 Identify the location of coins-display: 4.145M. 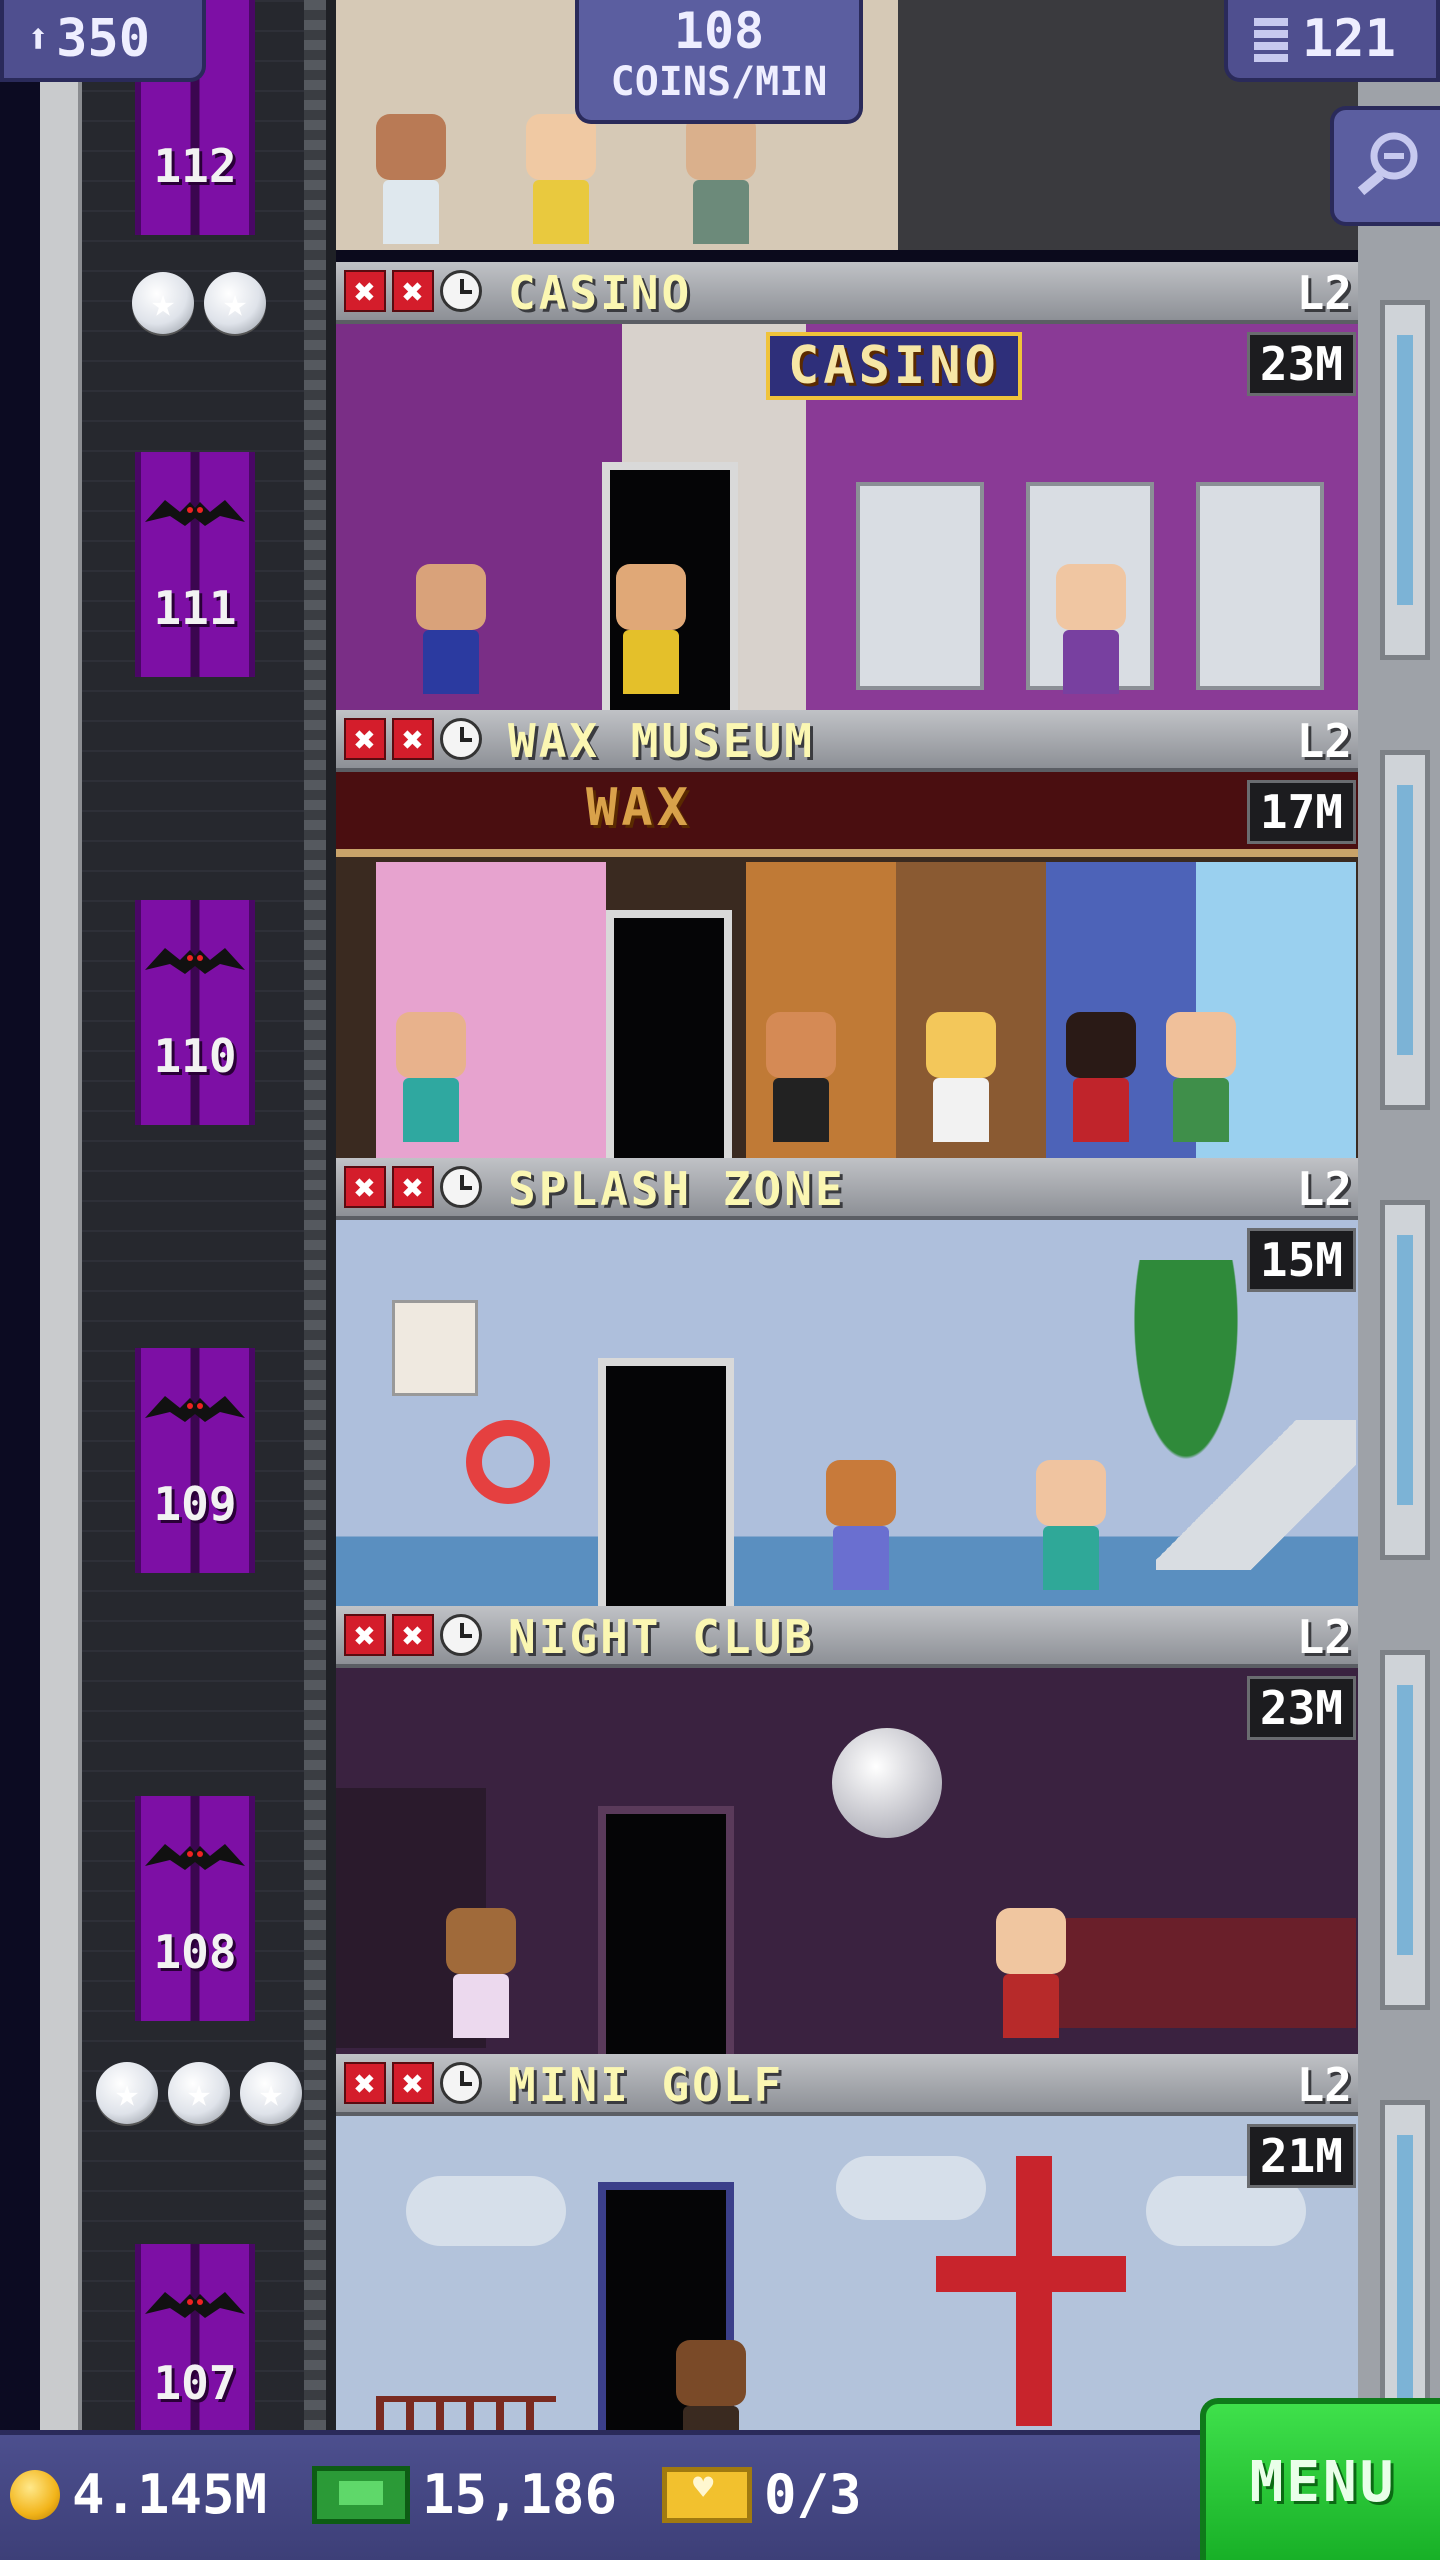
(138, 2494).